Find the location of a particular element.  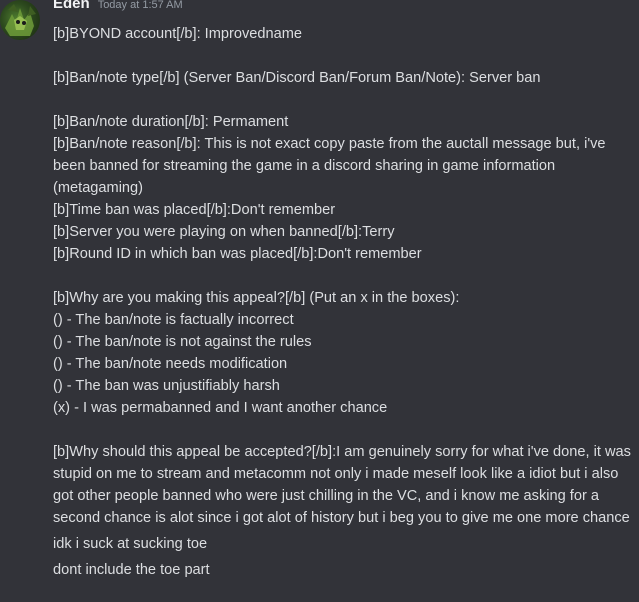

message-header: Eden Today at 1:57 AM is located at coordinates (118, 10).